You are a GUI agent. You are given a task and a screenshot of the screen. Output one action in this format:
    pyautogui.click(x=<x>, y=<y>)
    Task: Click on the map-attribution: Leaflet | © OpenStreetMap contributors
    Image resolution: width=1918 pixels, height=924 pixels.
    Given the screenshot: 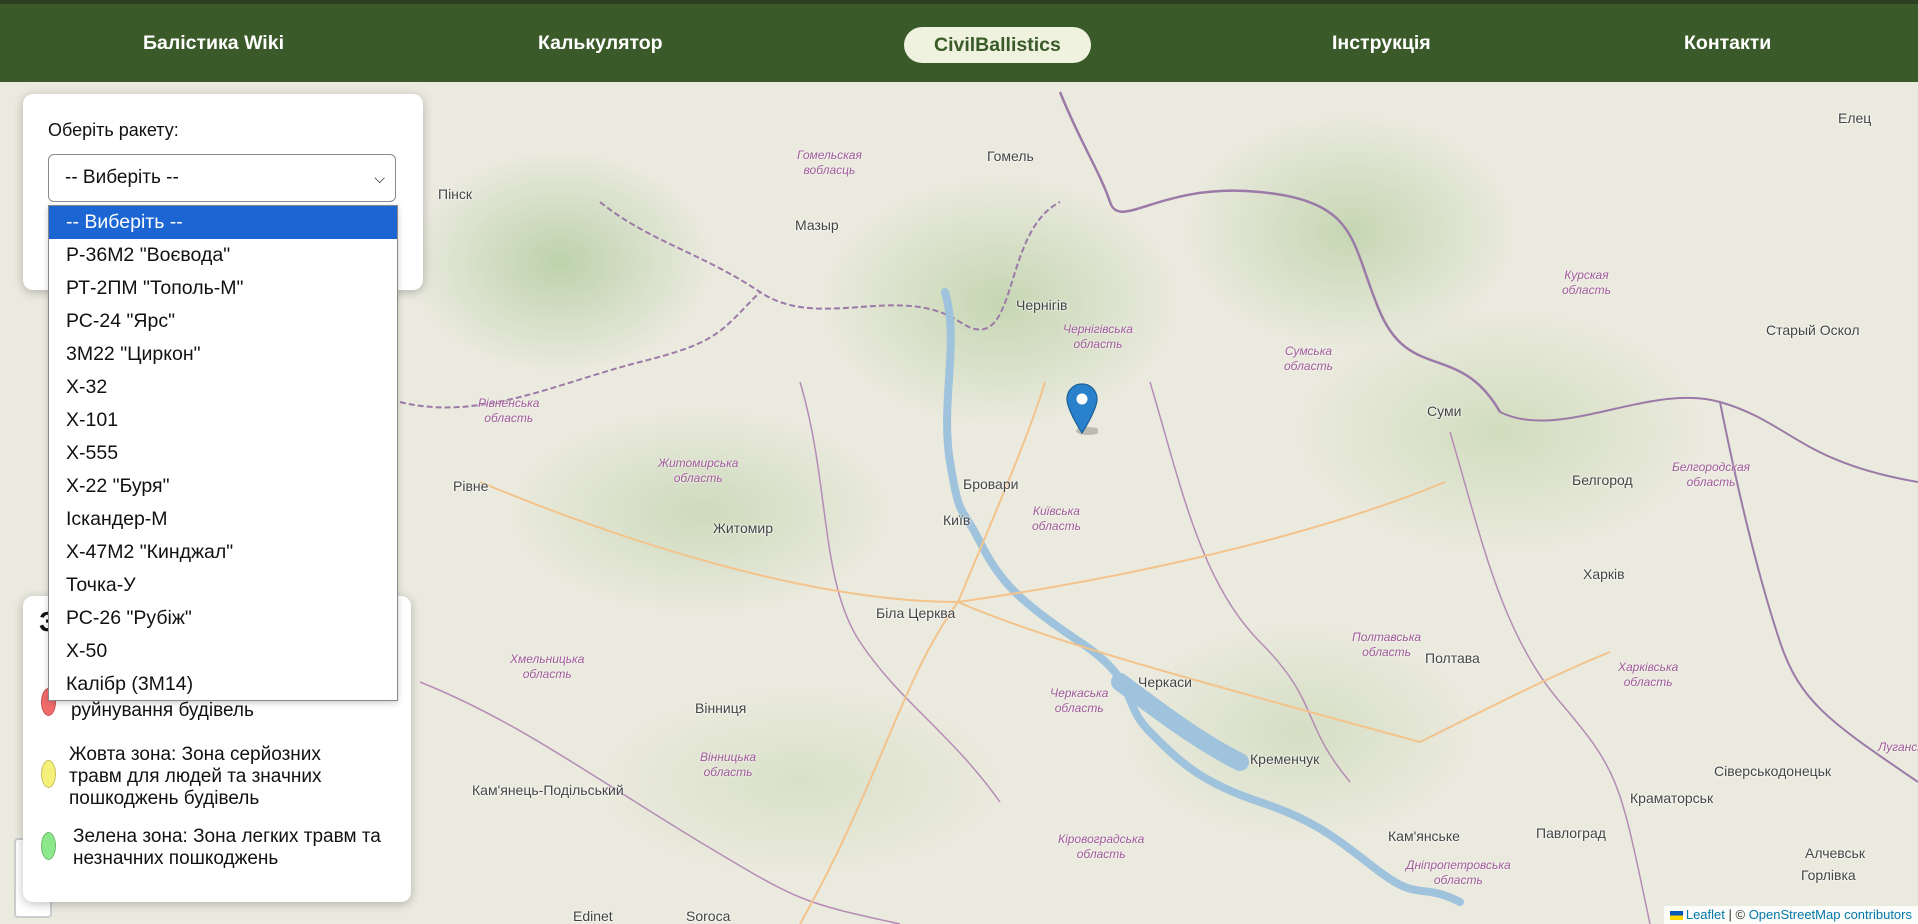 What is the action you would take?
    pyautogui.click(x=1790, y=915)
    